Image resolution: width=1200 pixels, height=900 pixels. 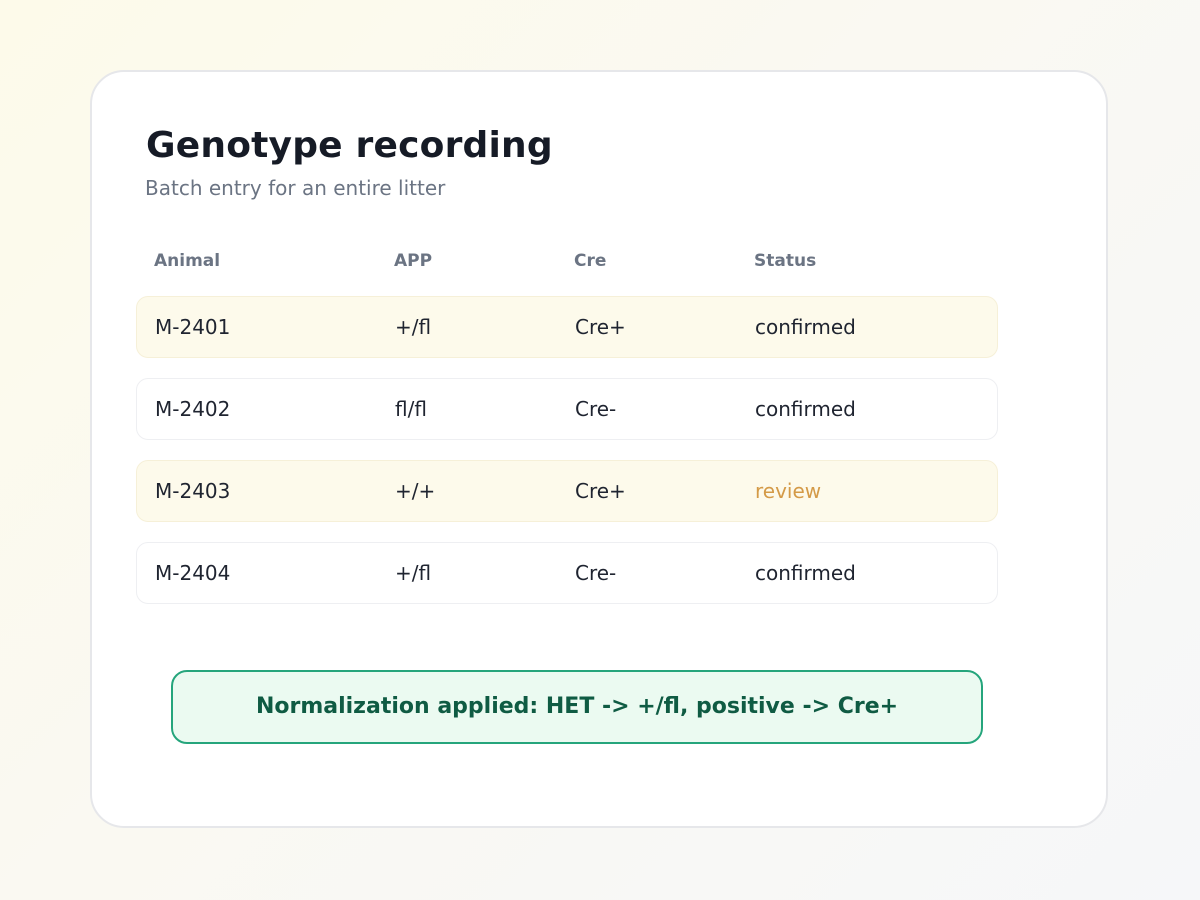 I want to click on animal-id-cell: M-2403, so click(x=192, y=491).